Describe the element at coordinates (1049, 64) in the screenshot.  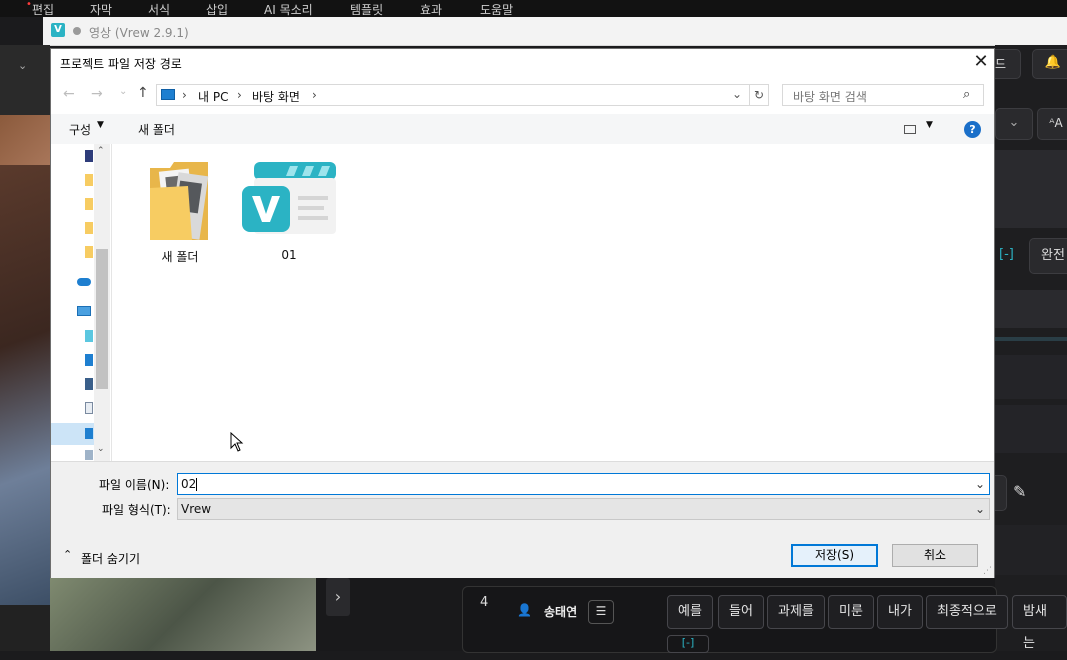
I see `bell-icon: 🔔` at that location.